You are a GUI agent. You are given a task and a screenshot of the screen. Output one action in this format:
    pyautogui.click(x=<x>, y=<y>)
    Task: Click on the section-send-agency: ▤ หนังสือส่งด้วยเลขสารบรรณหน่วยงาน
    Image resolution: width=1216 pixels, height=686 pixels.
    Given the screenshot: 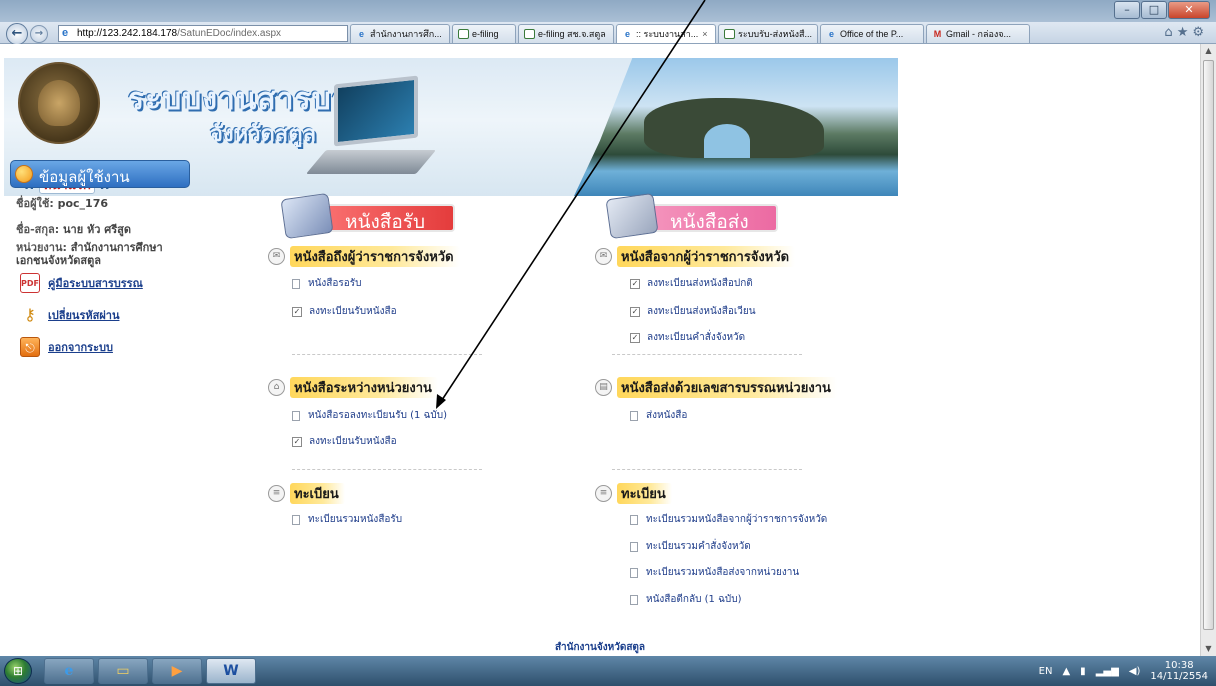 What is the action you would take?
    pyautogui.click(x=716, y=387)
    